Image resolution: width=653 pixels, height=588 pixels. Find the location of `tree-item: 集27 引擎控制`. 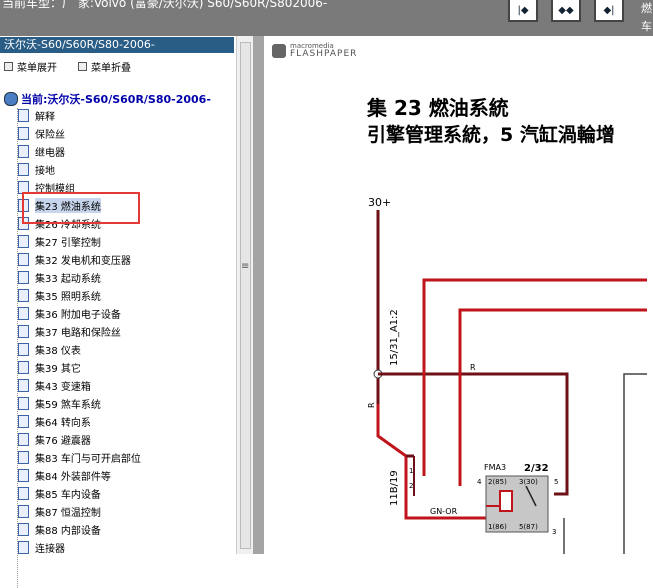

tree-item: 集27 引擎控制 is located at coordinates (57, 241).